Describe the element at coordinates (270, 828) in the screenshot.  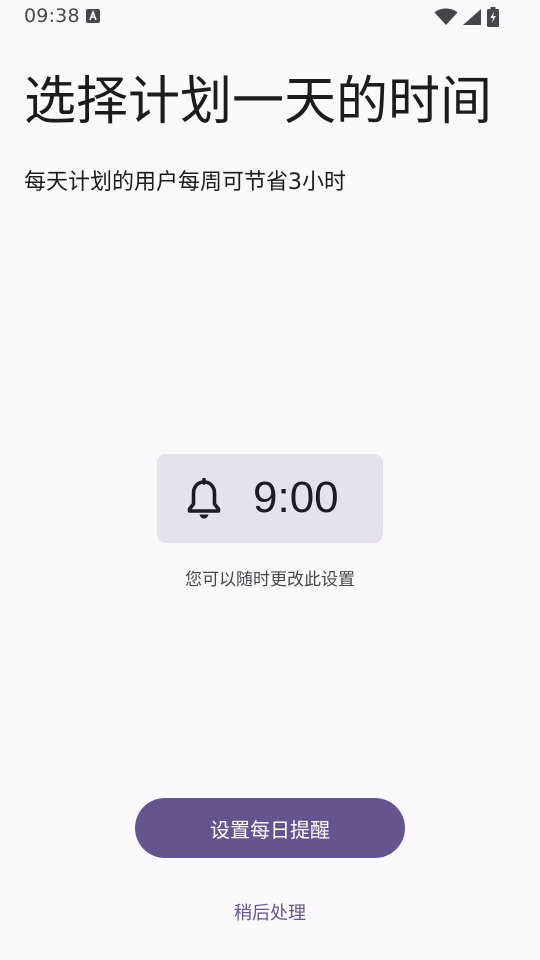
I see `set-daily-reminder-button: 设置每日提醒` at that location.